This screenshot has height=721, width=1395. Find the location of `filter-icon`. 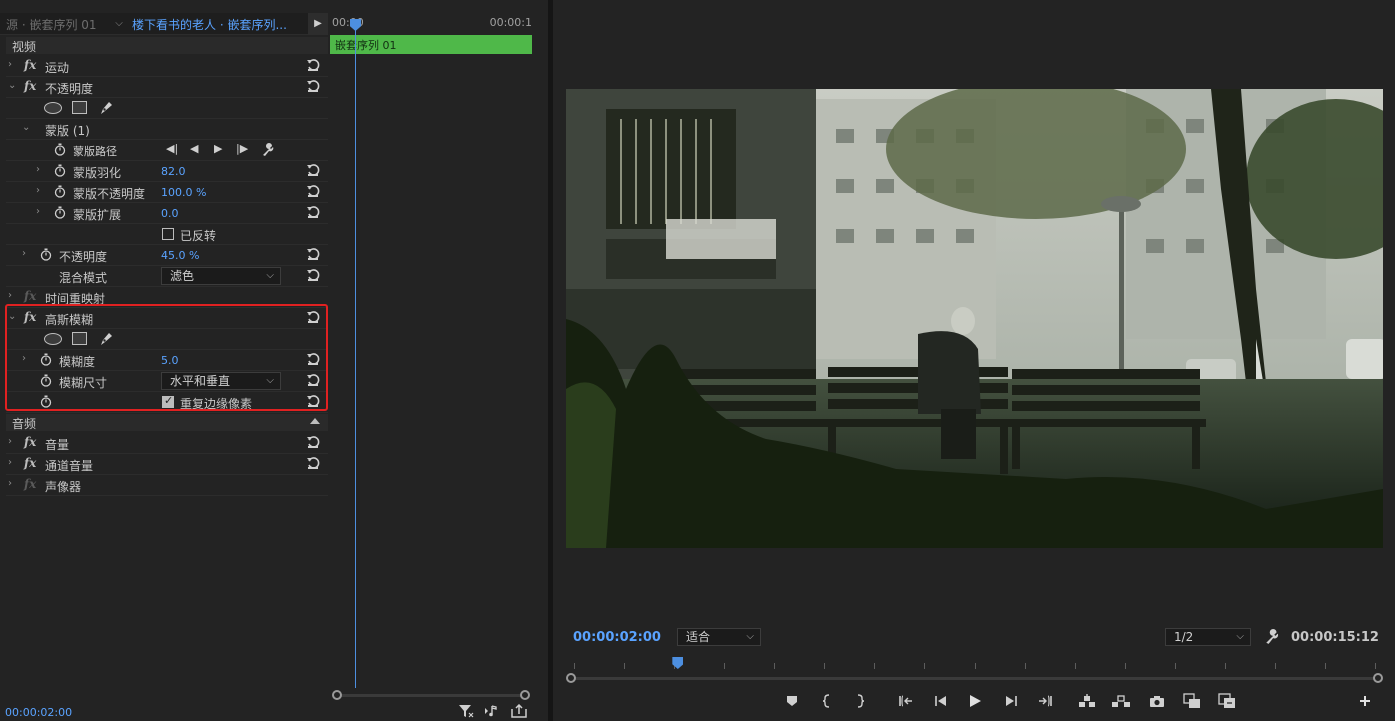

filter-icon is located at coordinates (466, 711).